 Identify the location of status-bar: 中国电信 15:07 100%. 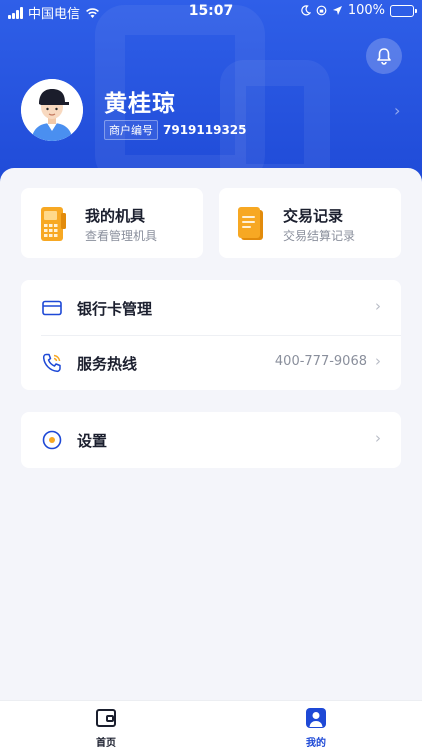
(211, 11).